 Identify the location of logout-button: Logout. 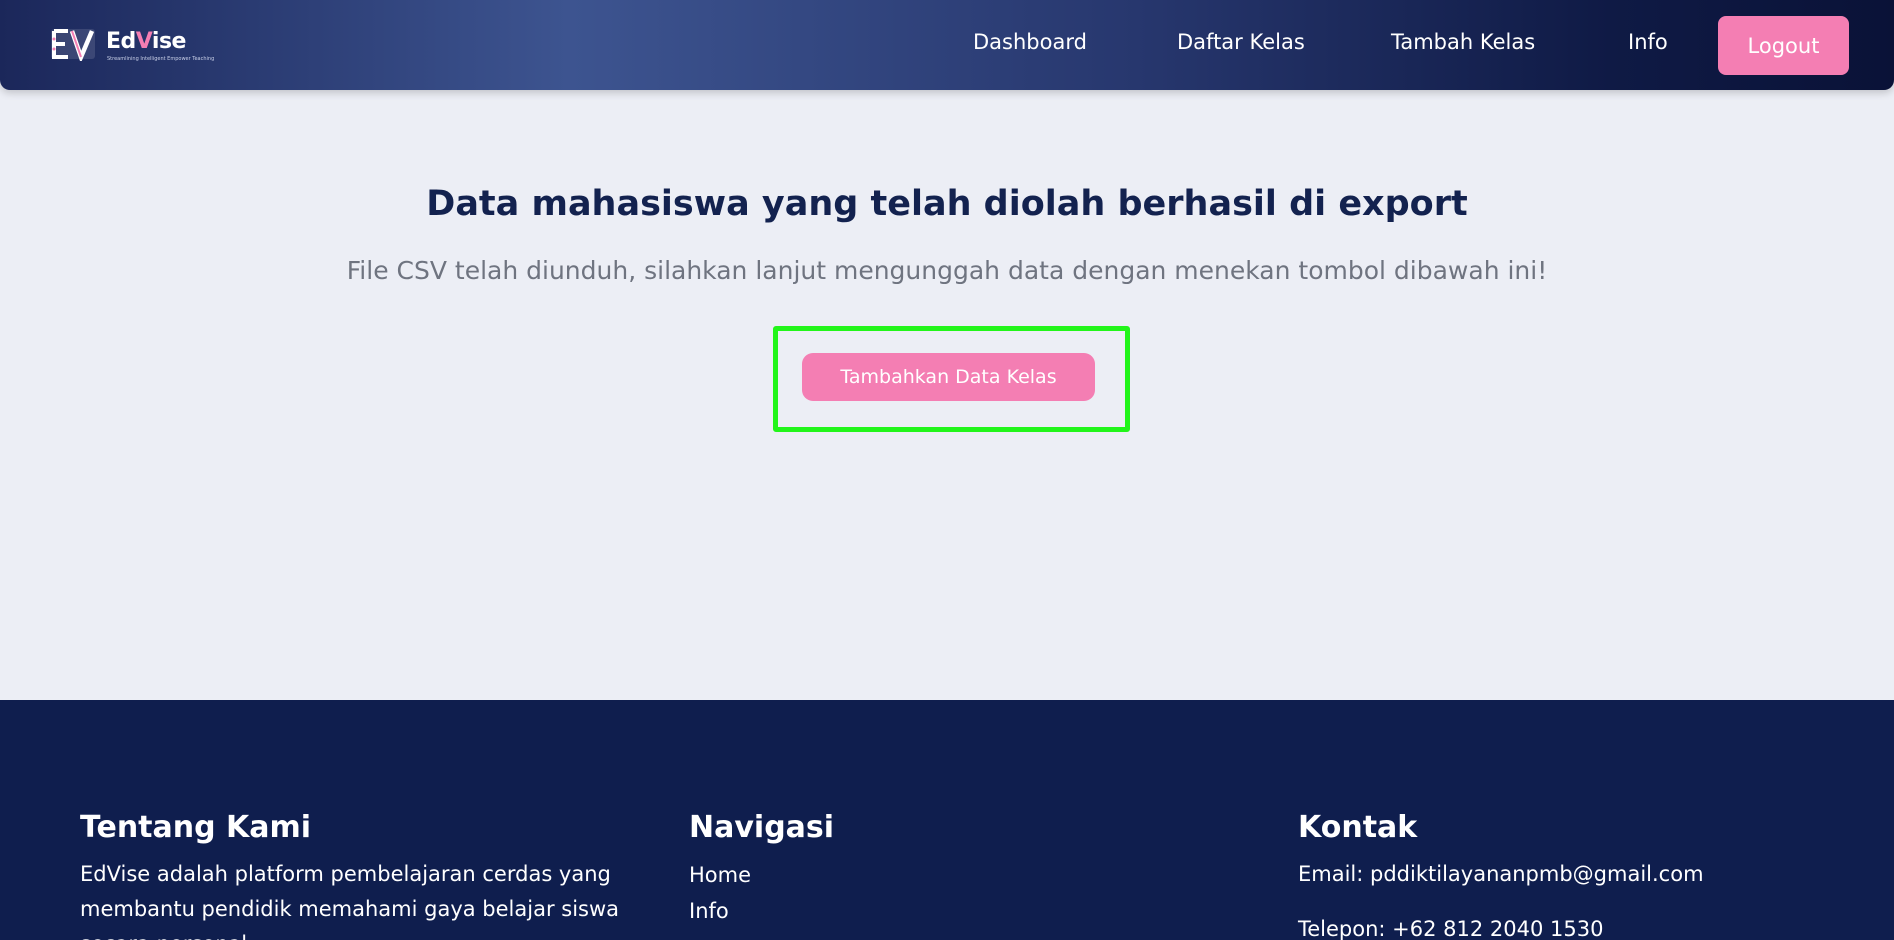
(1783, 45).